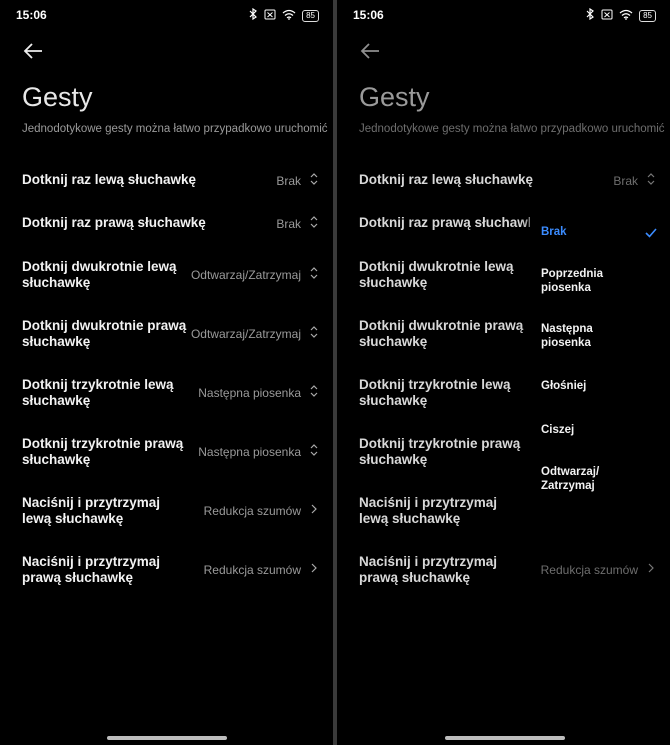  Describe the element at coordinates (591, 336) in the screenshot. I see `dropdown-option-next-song: Następna piosenka` at that location.